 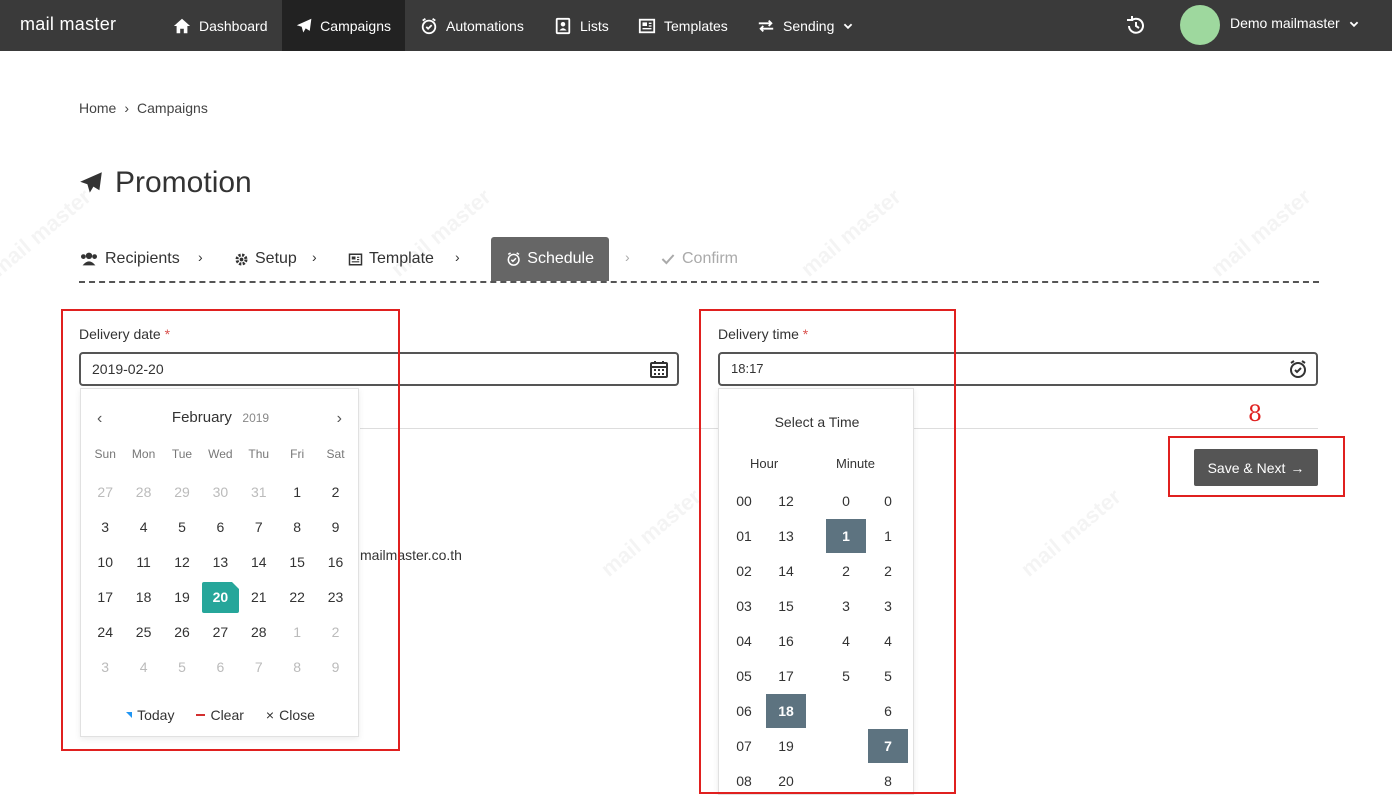 I want to click on nav-sending: Sending, so click(x=805, y=25).